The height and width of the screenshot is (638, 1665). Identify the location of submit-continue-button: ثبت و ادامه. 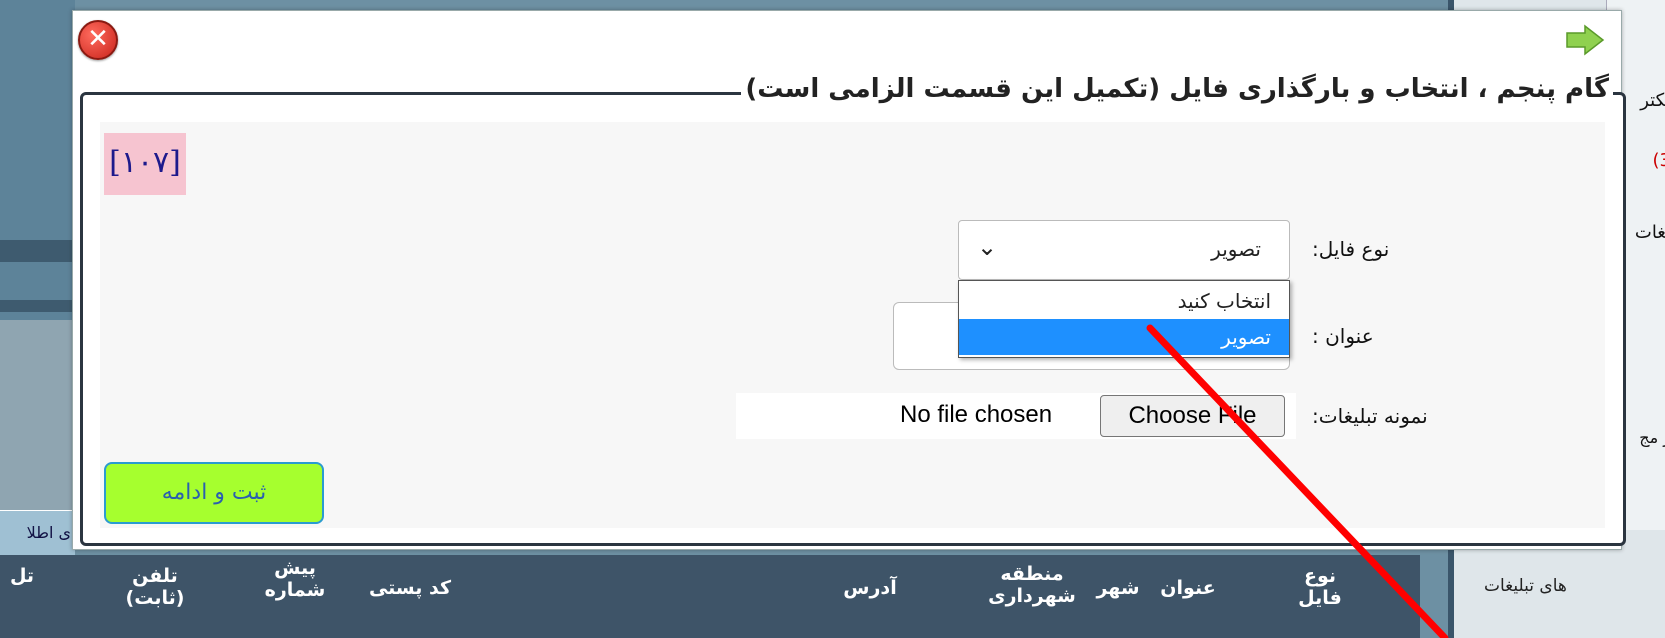
(214, 493).